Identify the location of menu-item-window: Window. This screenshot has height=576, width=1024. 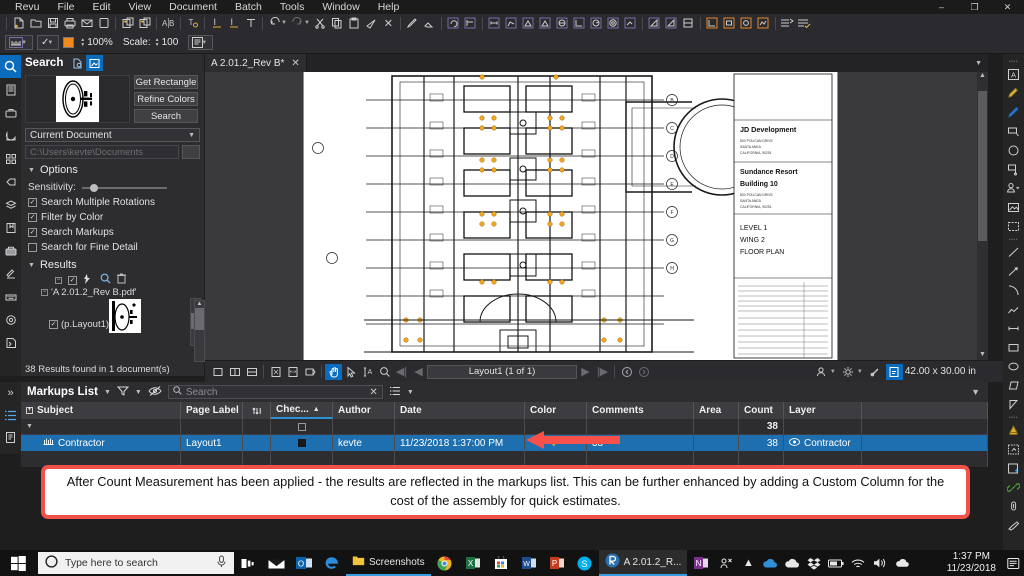
(340, 7).